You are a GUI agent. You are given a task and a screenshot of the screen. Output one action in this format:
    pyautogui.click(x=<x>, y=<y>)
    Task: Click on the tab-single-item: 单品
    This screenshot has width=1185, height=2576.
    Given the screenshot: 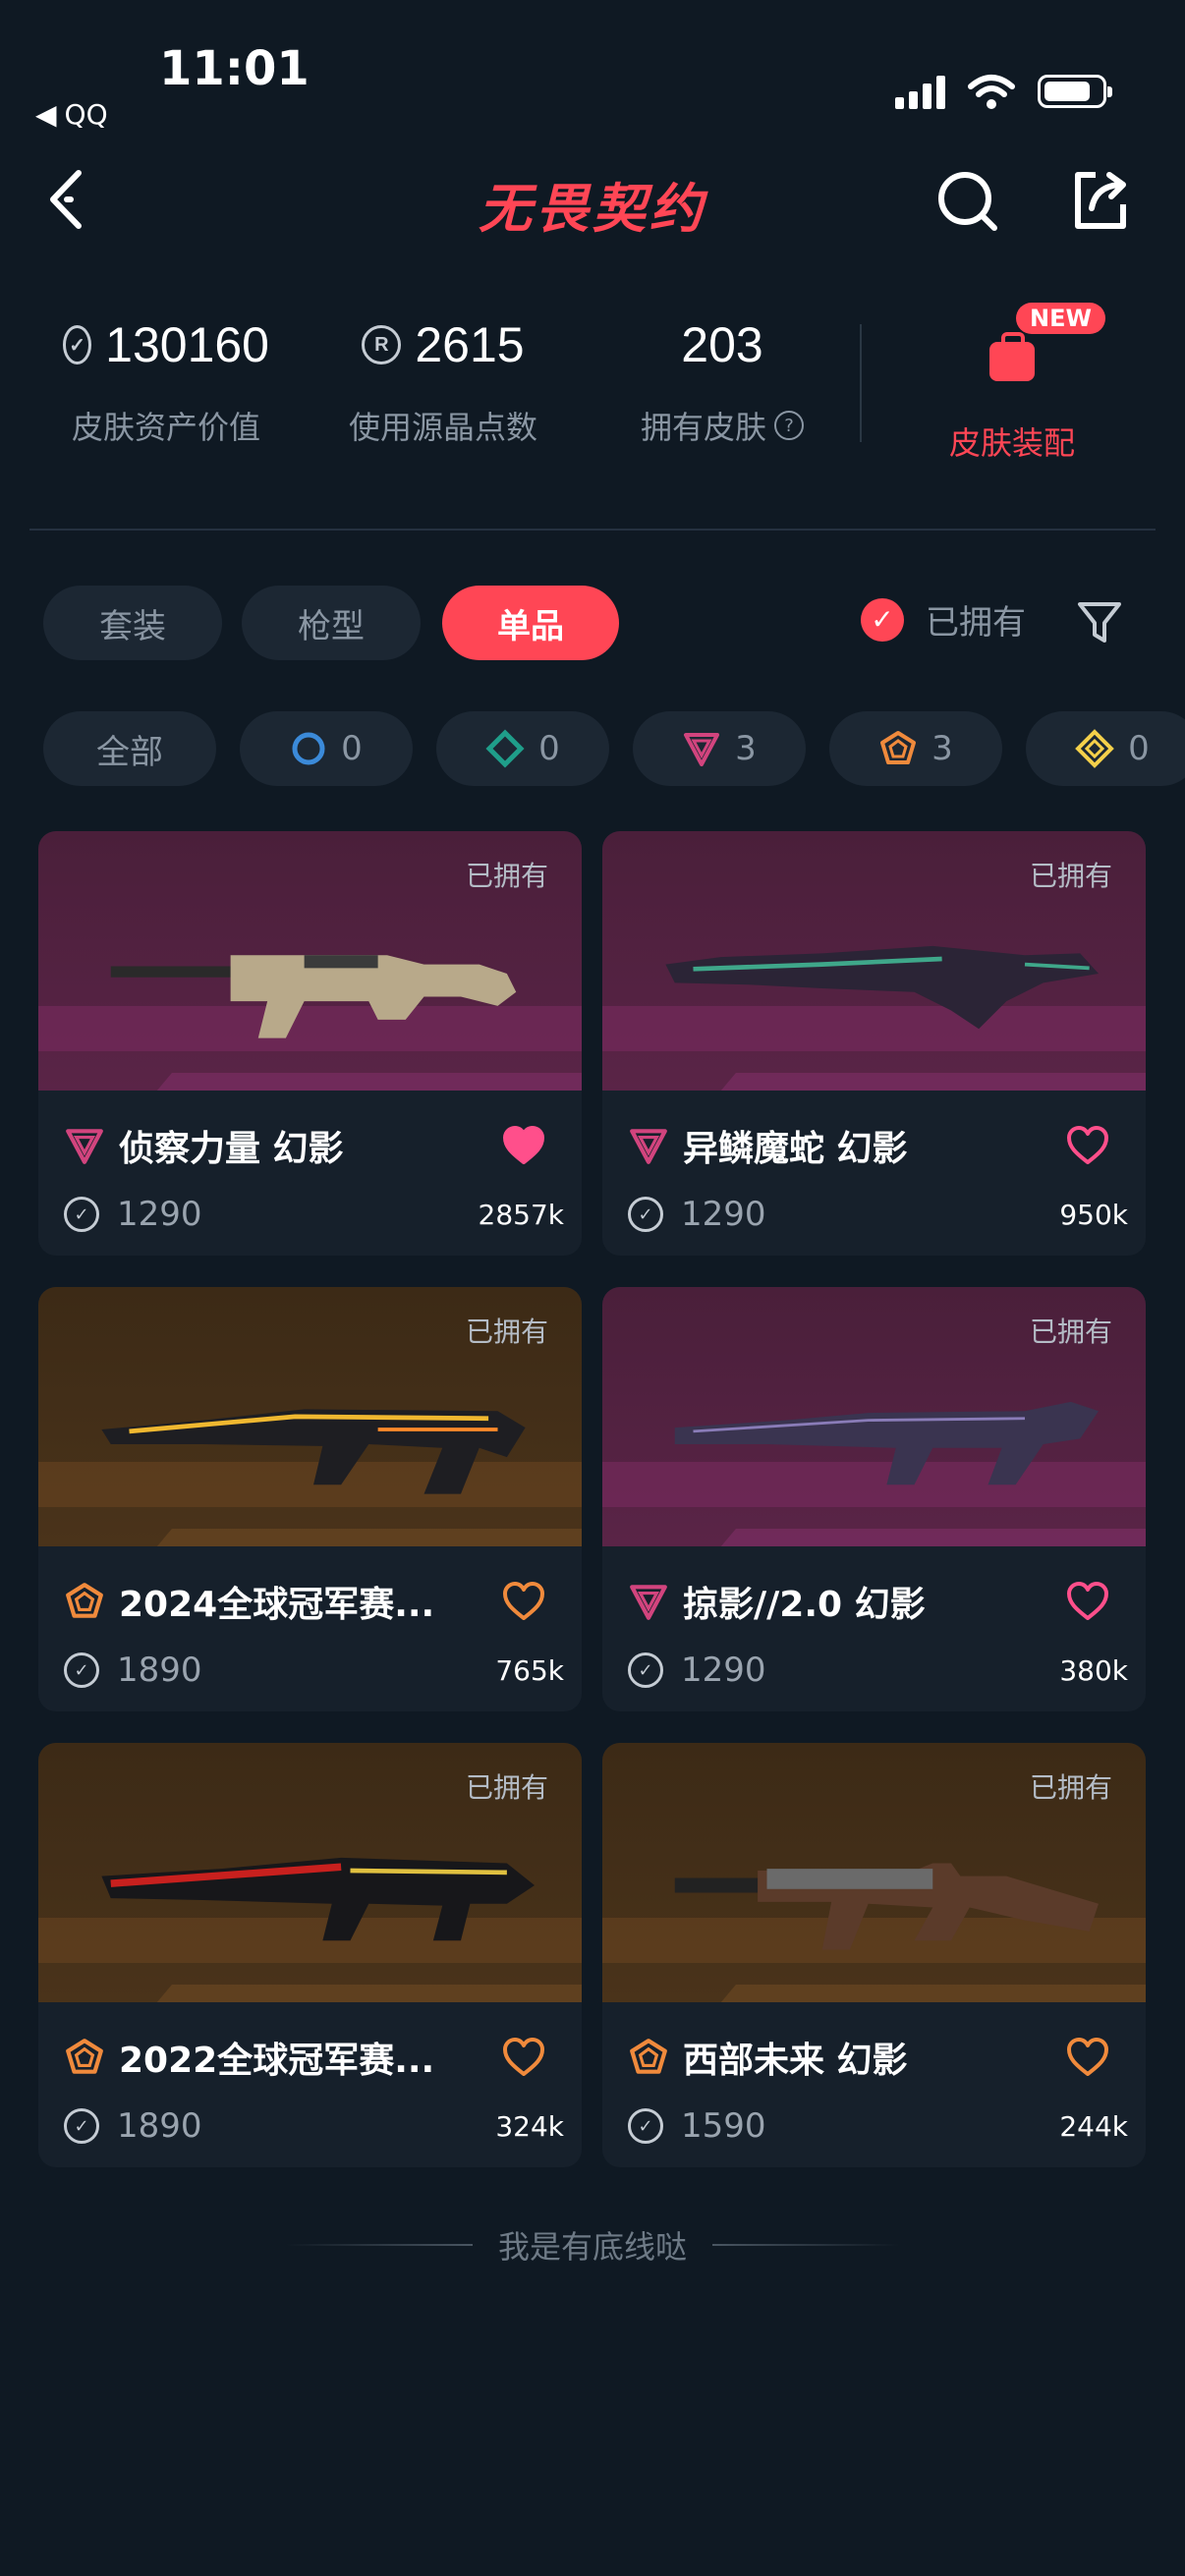 What is the action you would take?
    pyautogui.click(x=530, y=623)
    